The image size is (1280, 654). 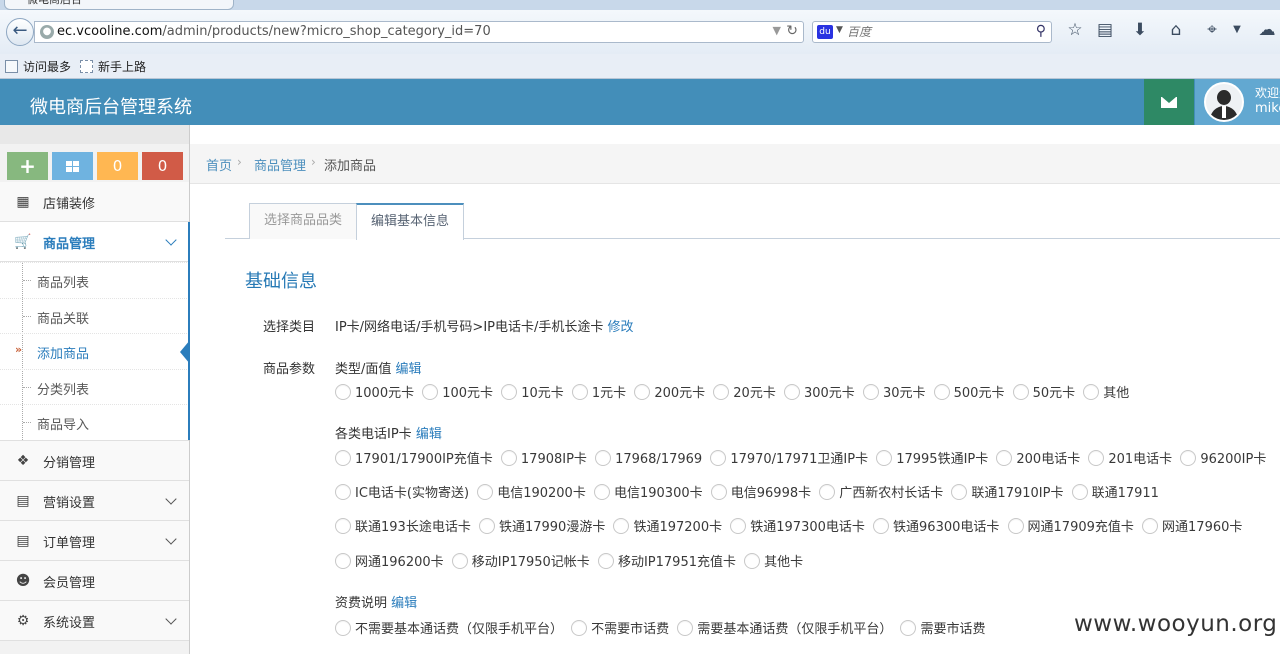 I want to click on orange-count-button: 0, so click(x=117, y=166).